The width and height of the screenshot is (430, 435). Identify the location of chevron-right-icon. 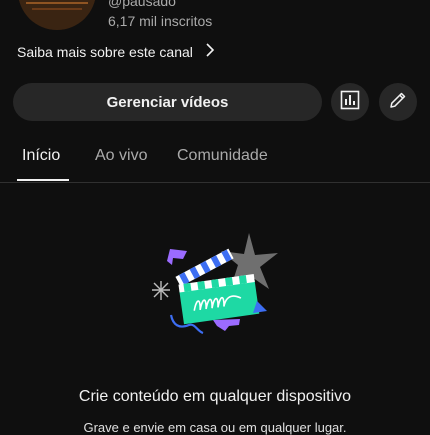
(210, 51).